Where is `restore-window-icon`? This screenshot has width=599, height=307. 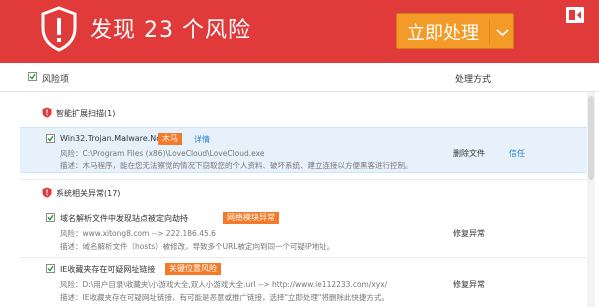
restore-window-icon is located at coordinates (575, 15).